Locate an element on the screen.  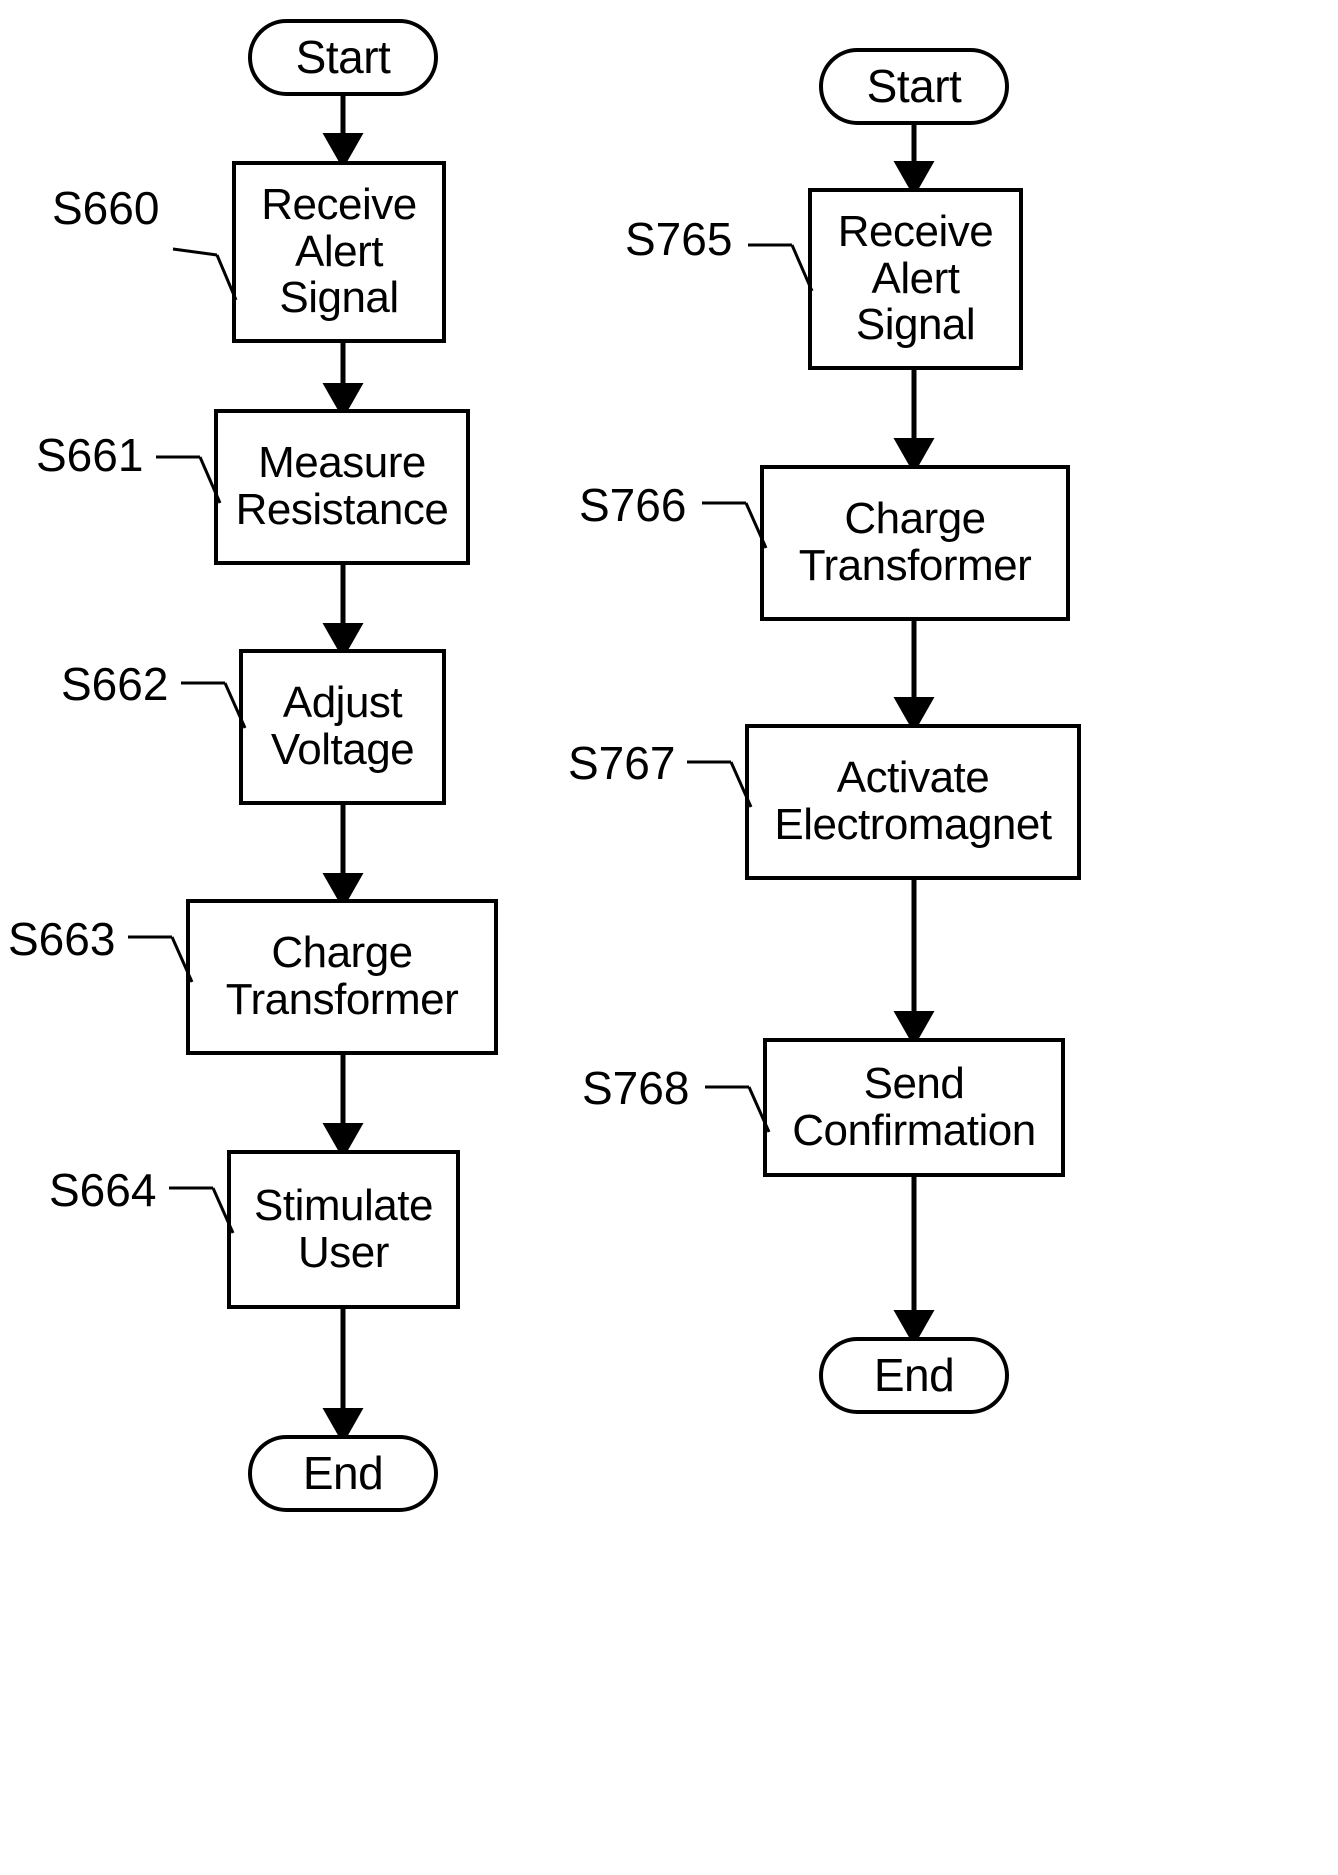
ref-s767: S767 is located at coordinates (622, 763).